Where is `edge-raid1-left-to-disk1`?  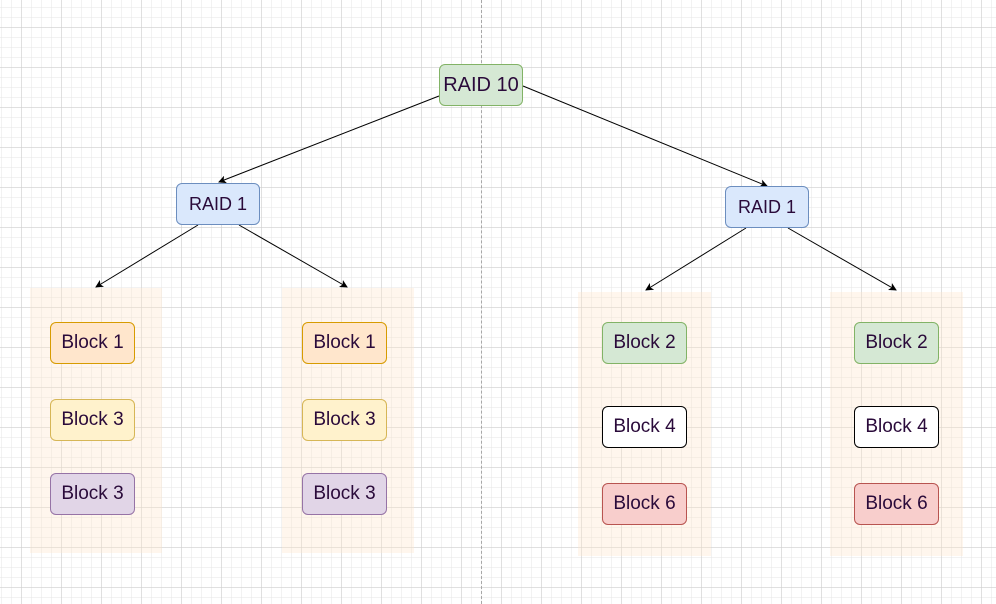 edge-raid1-left-to-disk1 is located at coordinates (147, 256).